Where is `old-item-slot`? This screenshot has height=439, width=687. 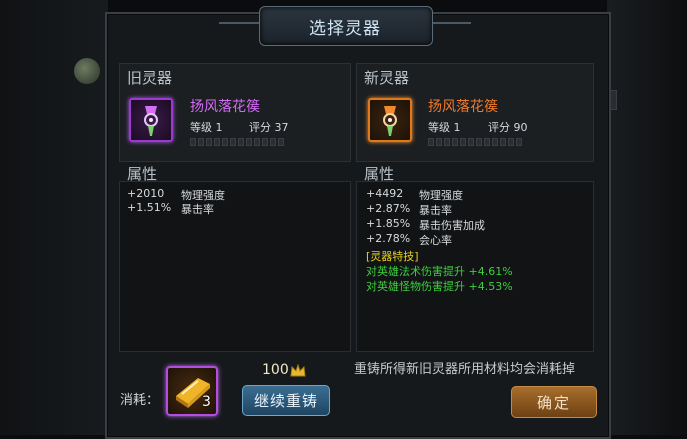
old-item-slot is located at coordinates (151, 120).